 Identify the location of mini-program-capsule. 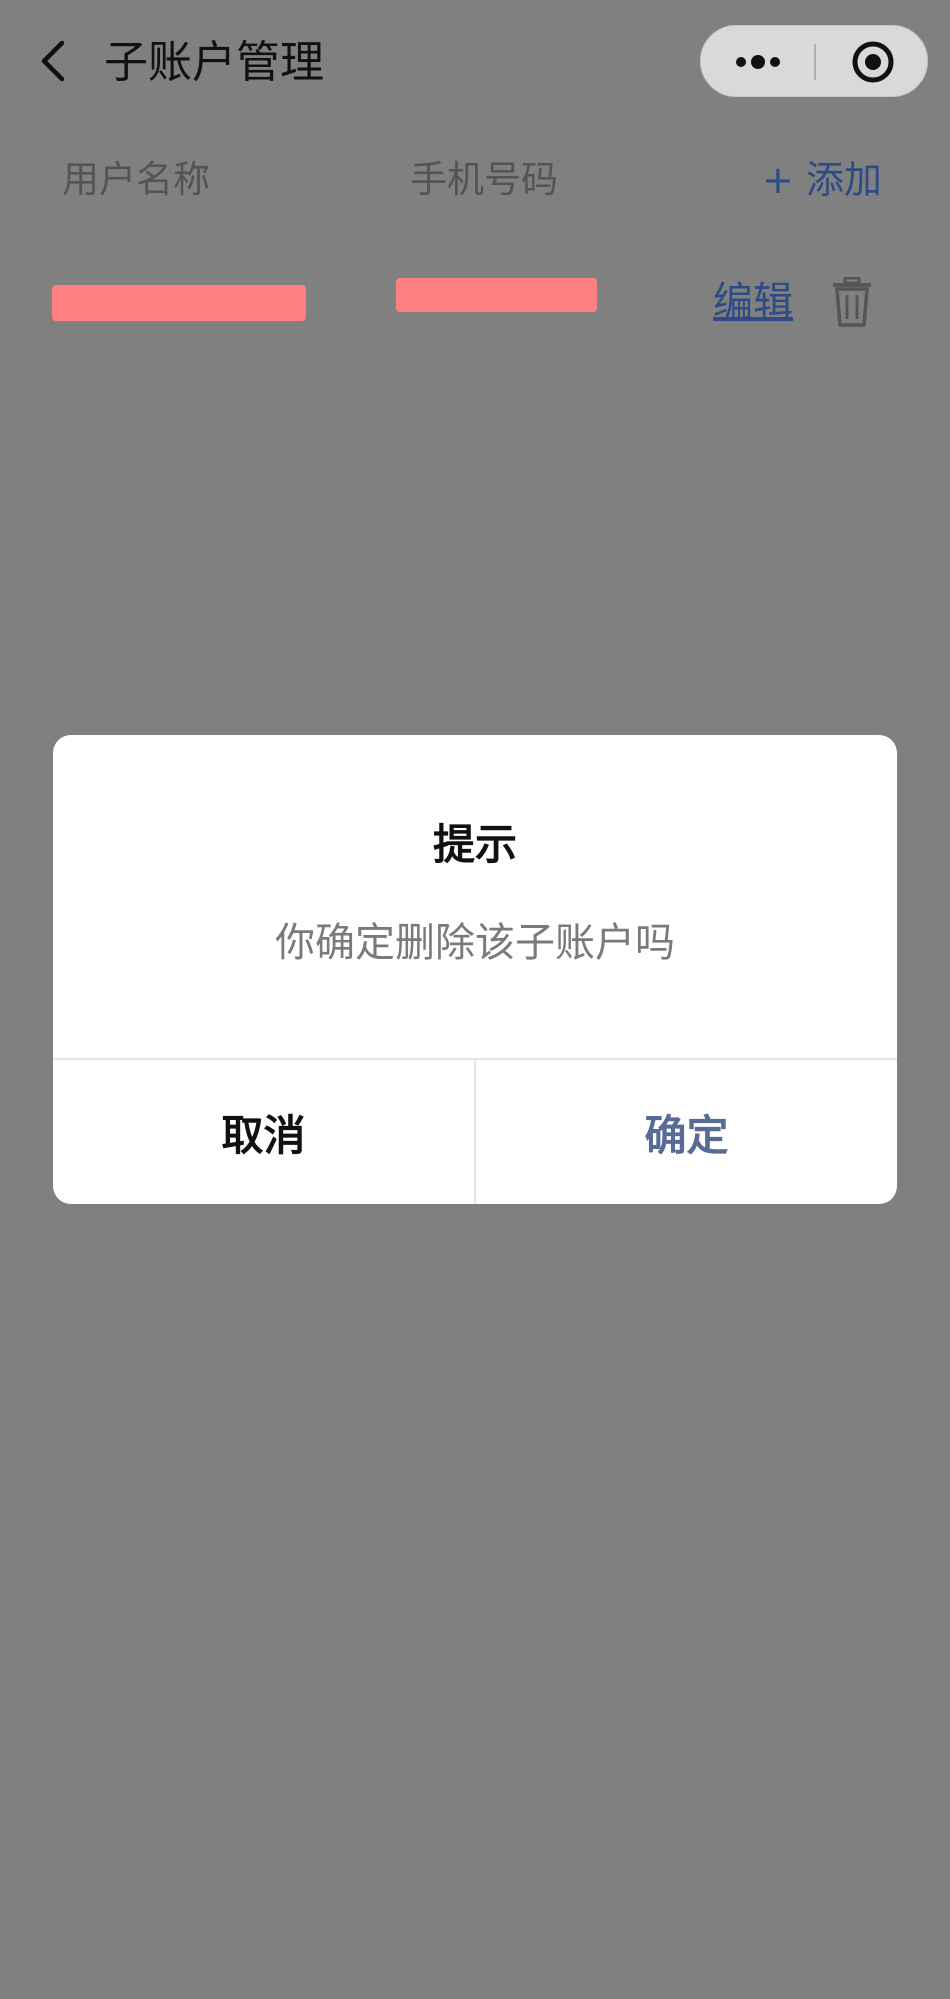
(814, 61).